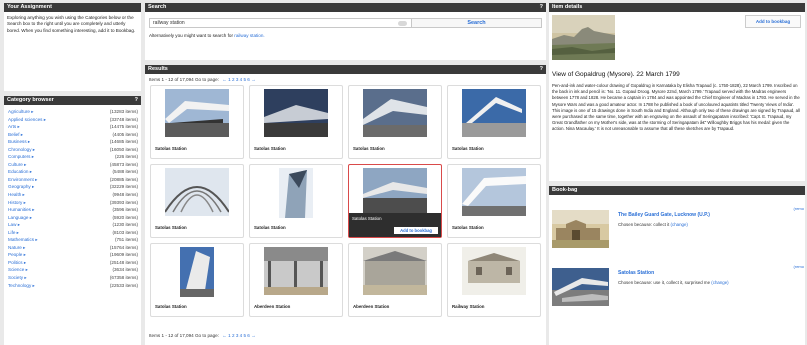 Image resolution: width=807 pixels, height=345 pixels. I want to click on category-name: Nature ▸, so click(16, 248).